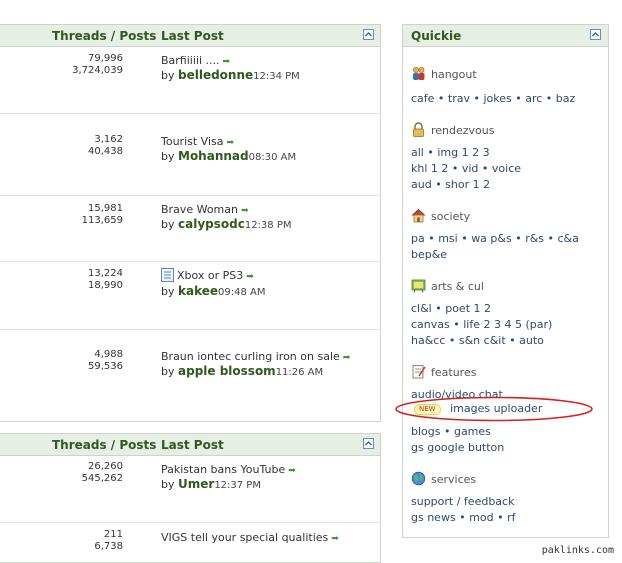 This screenshot has height=563, width=622. I want to click on notepad-icon, so click(419, 372).